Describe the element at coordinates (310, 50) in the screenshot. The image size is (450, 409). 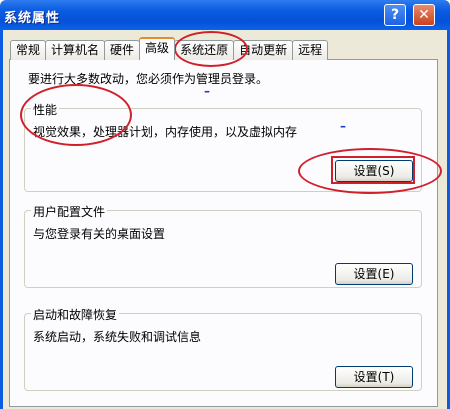
I see `tab-remote: 远程` at that location.